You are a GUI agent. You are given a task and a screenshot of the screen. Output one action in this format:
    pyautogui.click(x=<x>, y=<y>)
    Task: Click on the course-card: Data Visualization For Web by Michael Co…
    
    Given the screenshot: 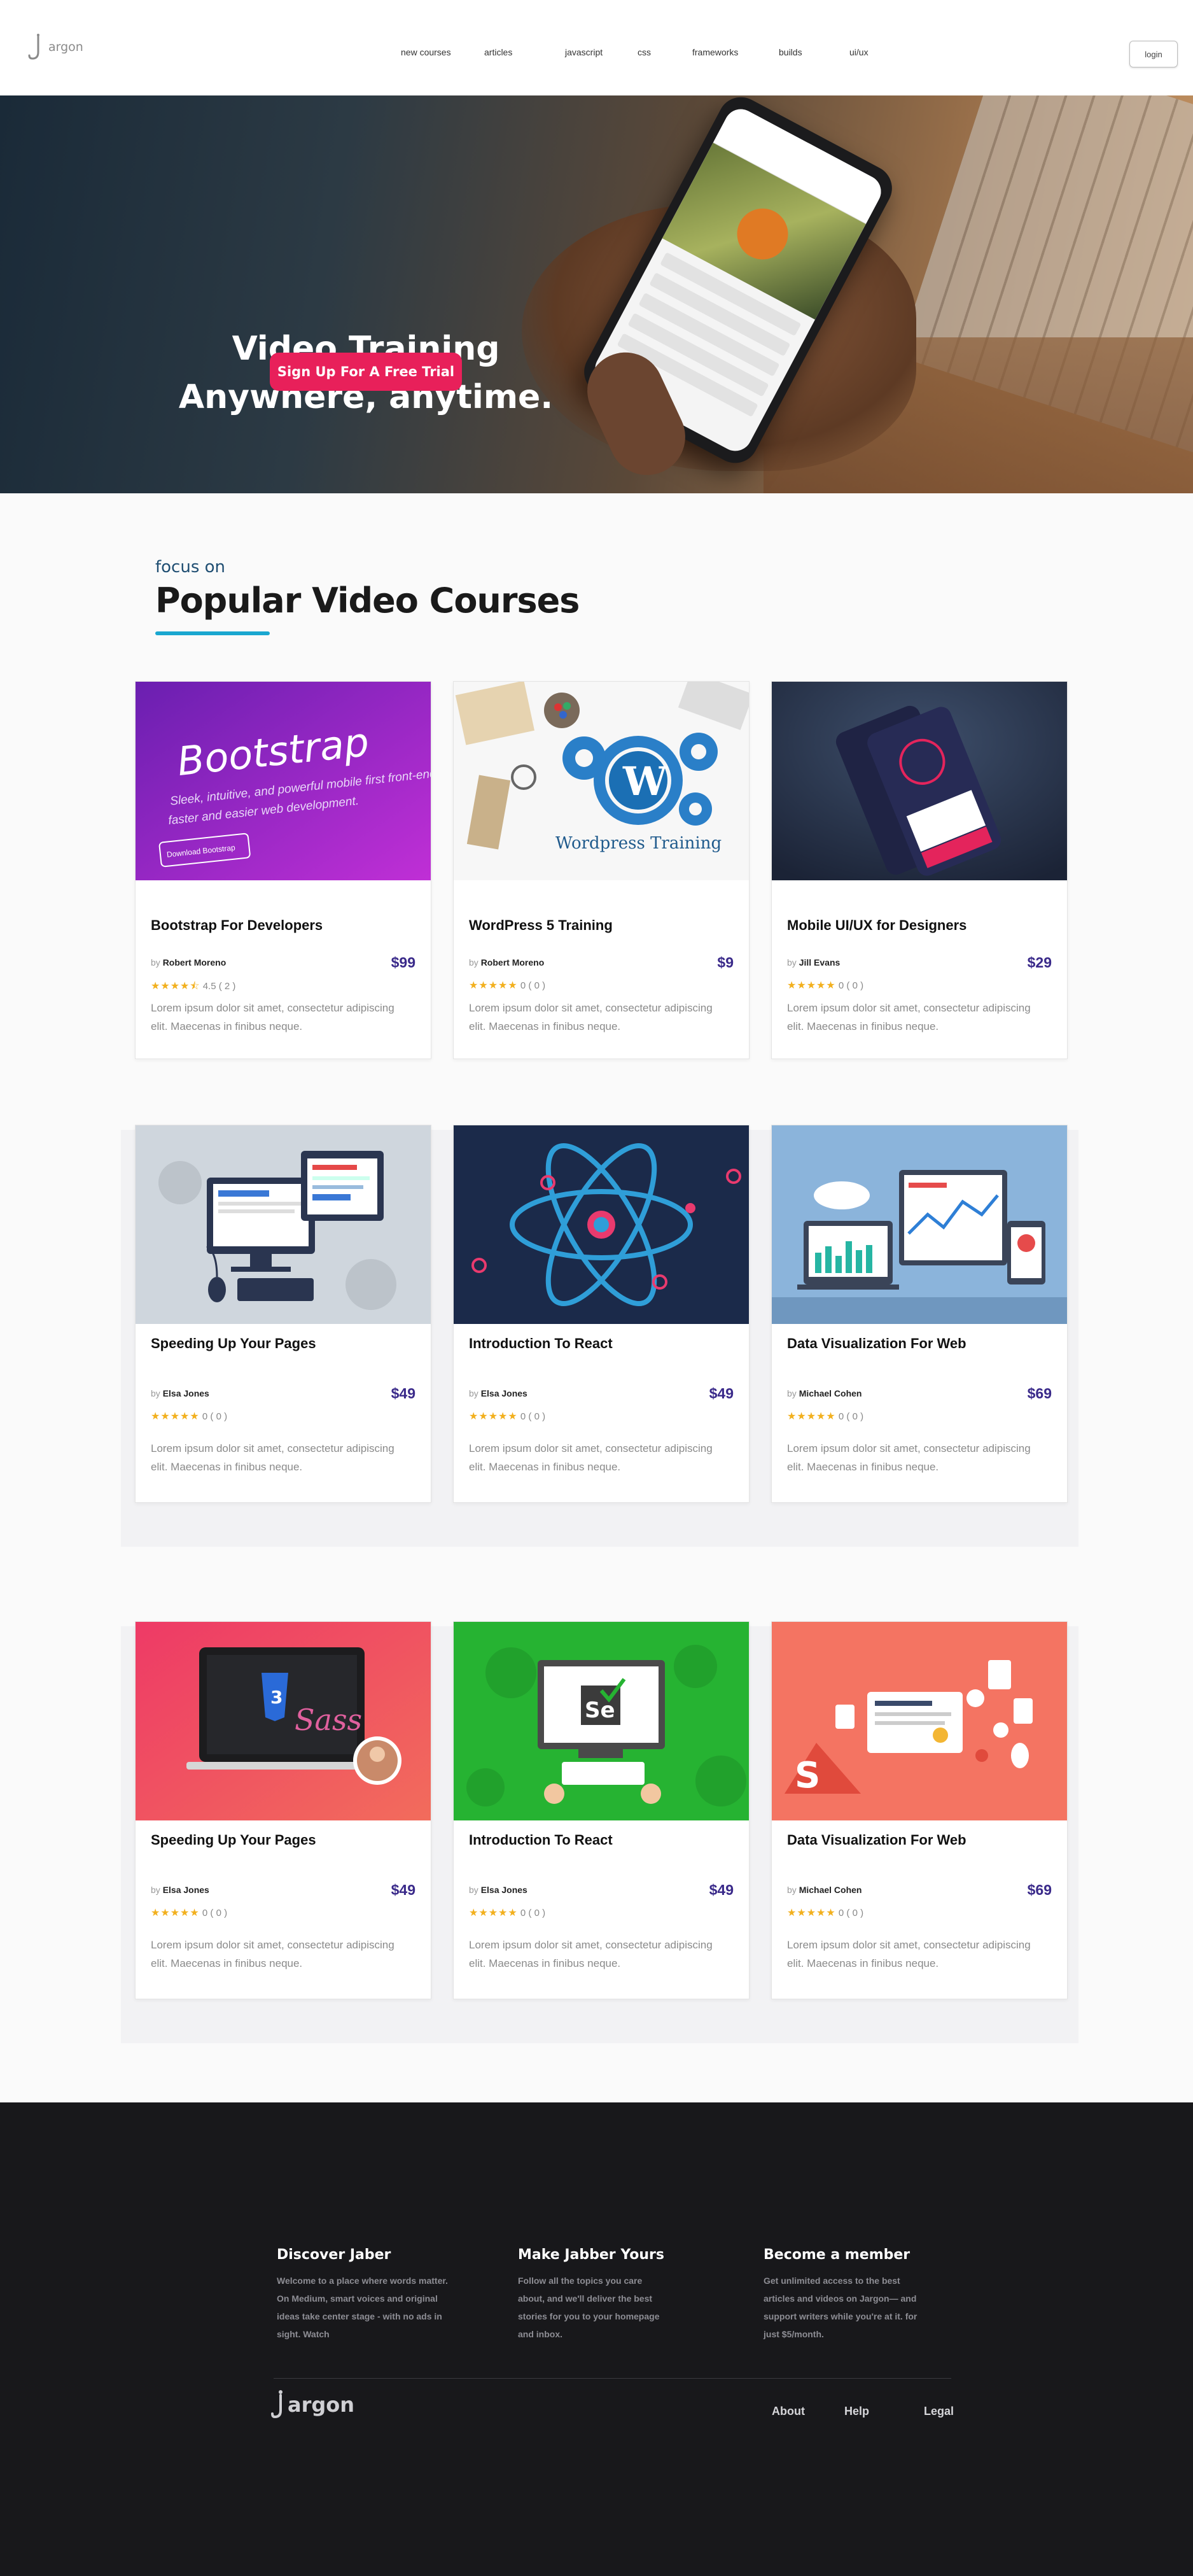 What is the action you would take?
    pyautogui.click(x=919, y=1314)
    